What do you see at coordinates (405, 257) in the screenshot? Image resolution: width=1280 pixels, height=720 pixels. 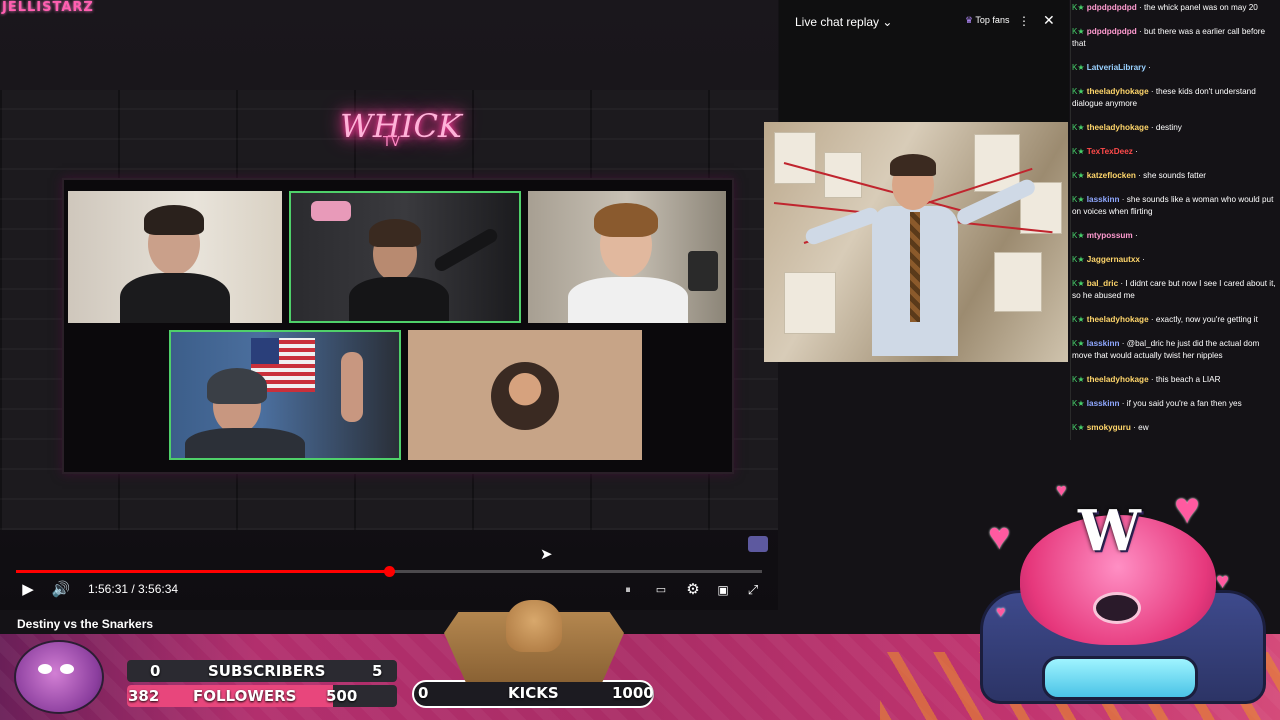 I see `webcam-feed-2-active` at bounding box center [405, 257].